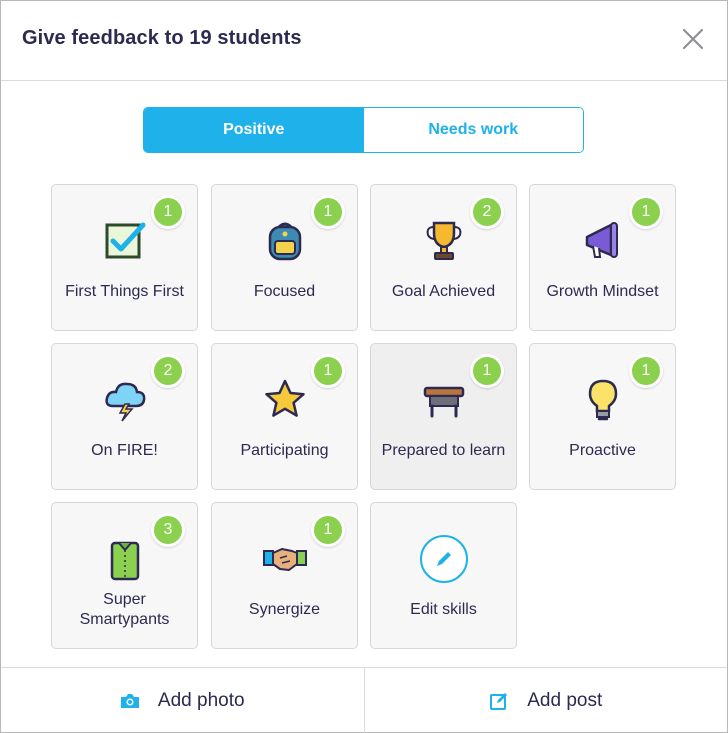 Image resolution: width=728 pixels, height=733 pixels. I want to click on edit-note-icon, so click(499, 701).